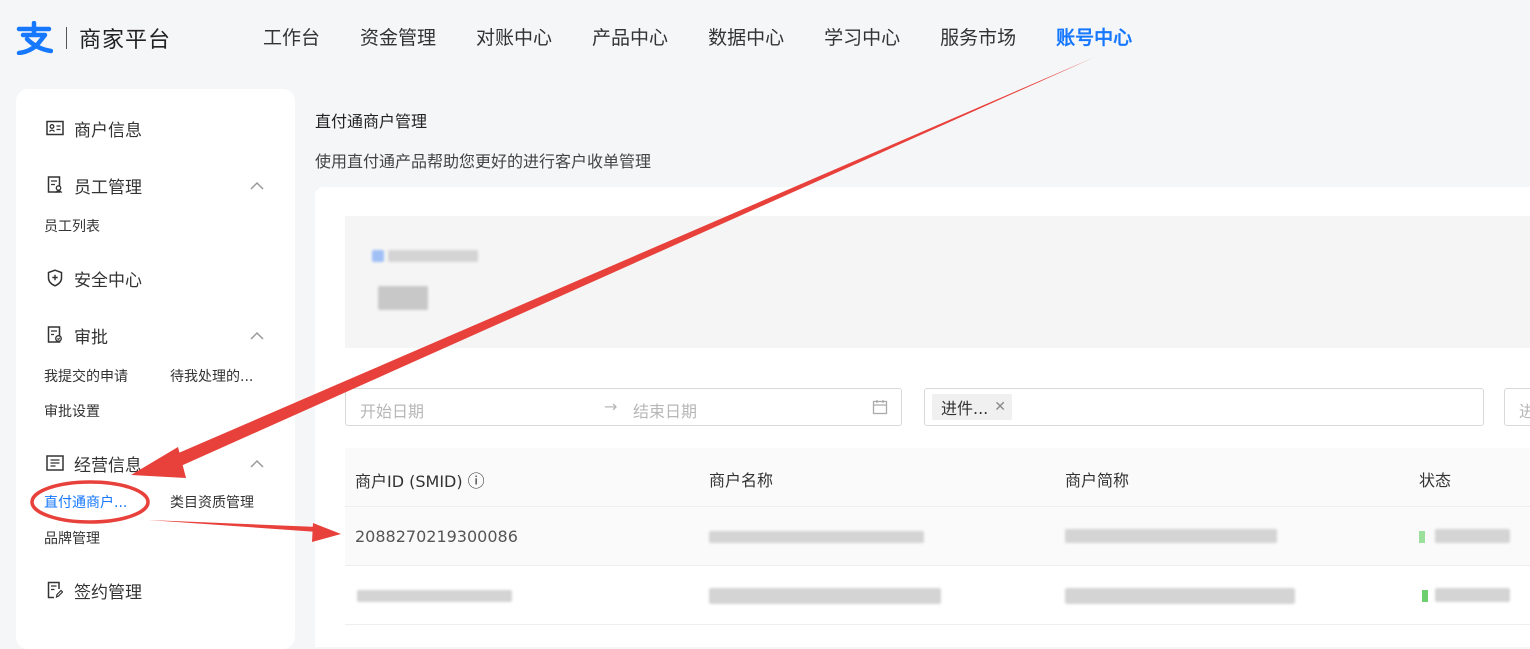  Describe the element at coordinates (108, 187) in the screenshot. I see `sidebar-item-label: 员工管理` at that location.